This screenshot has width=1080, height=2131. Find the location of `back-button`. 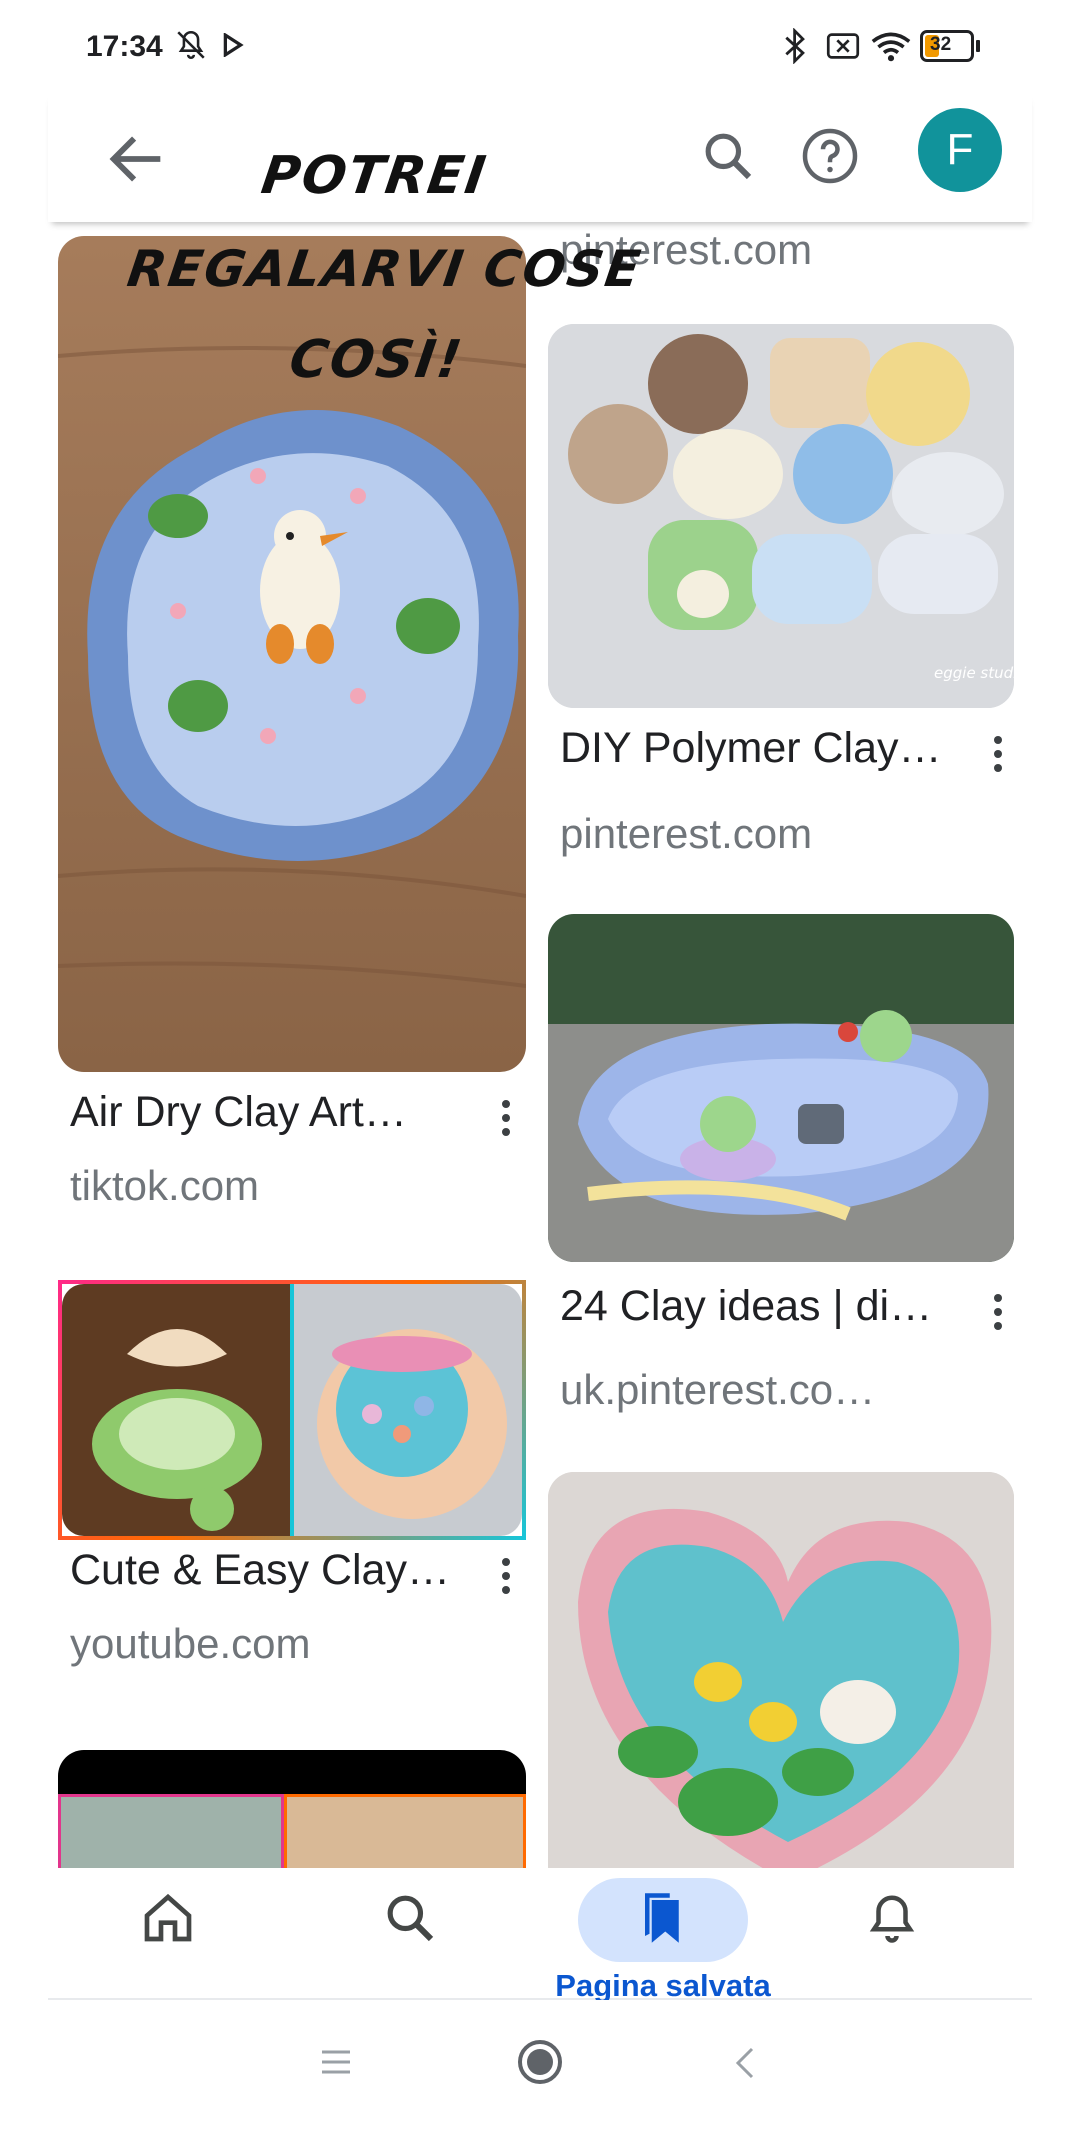

back-button is located at coordinates (137, 159).